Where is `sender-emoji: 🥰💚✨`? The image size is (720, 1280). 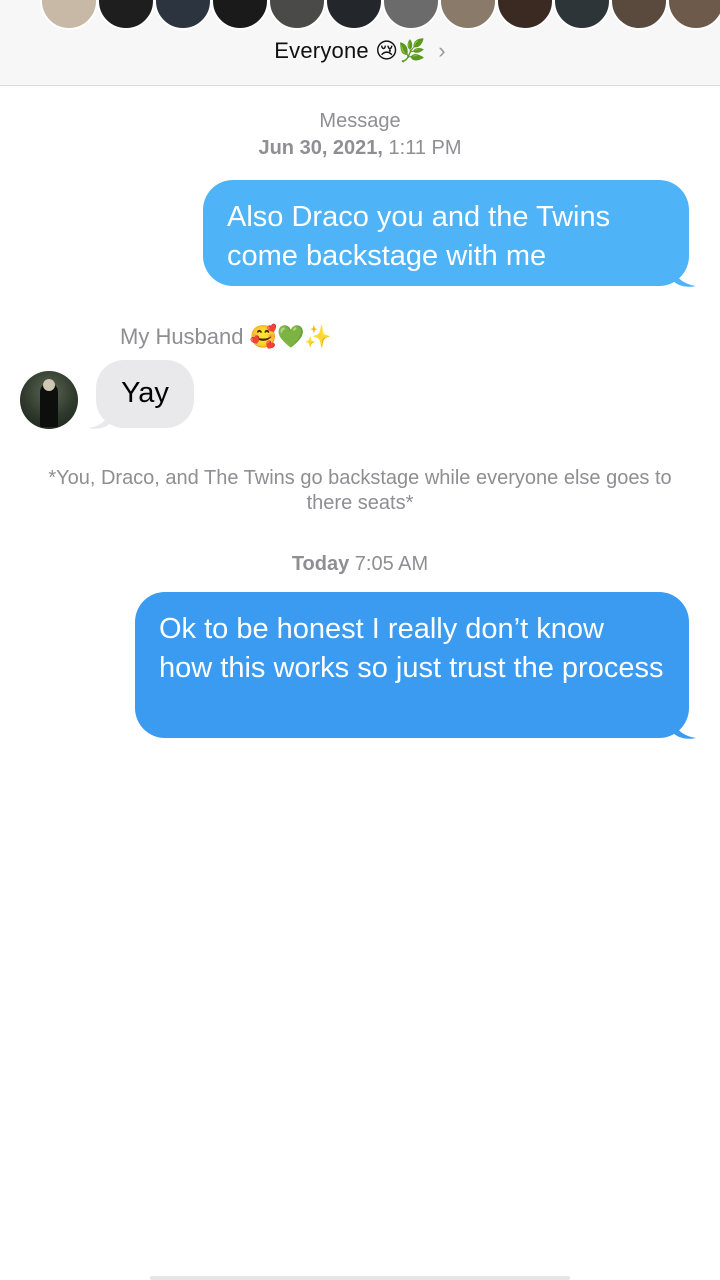
sender-emoji: 🥰💚✨ is located at coordinates (290, 337).